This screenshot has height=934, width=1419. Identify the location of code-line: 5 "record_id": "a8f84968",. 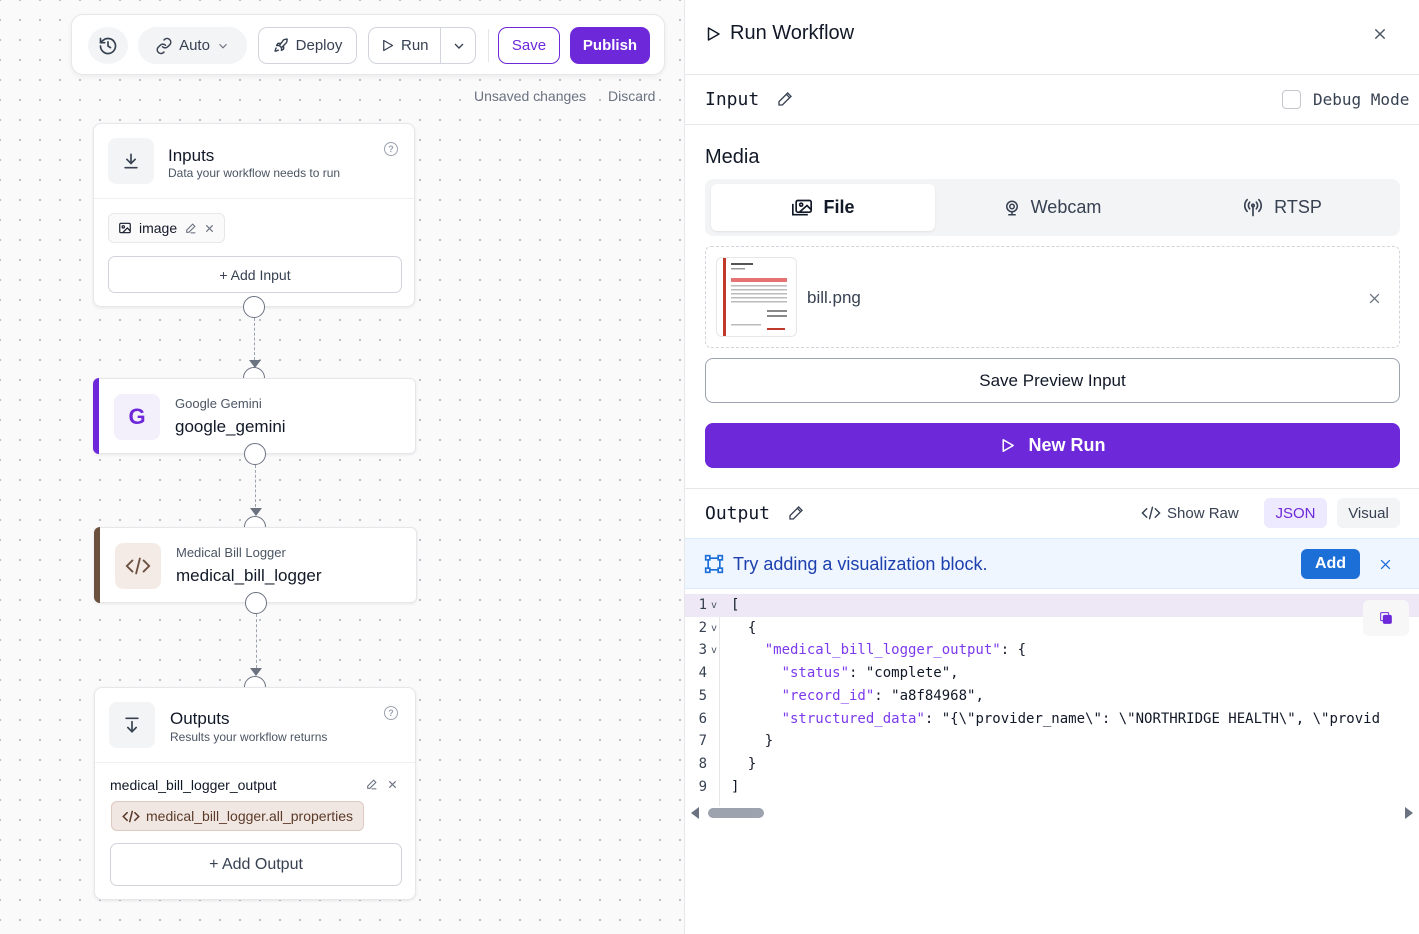
(1052, 696).